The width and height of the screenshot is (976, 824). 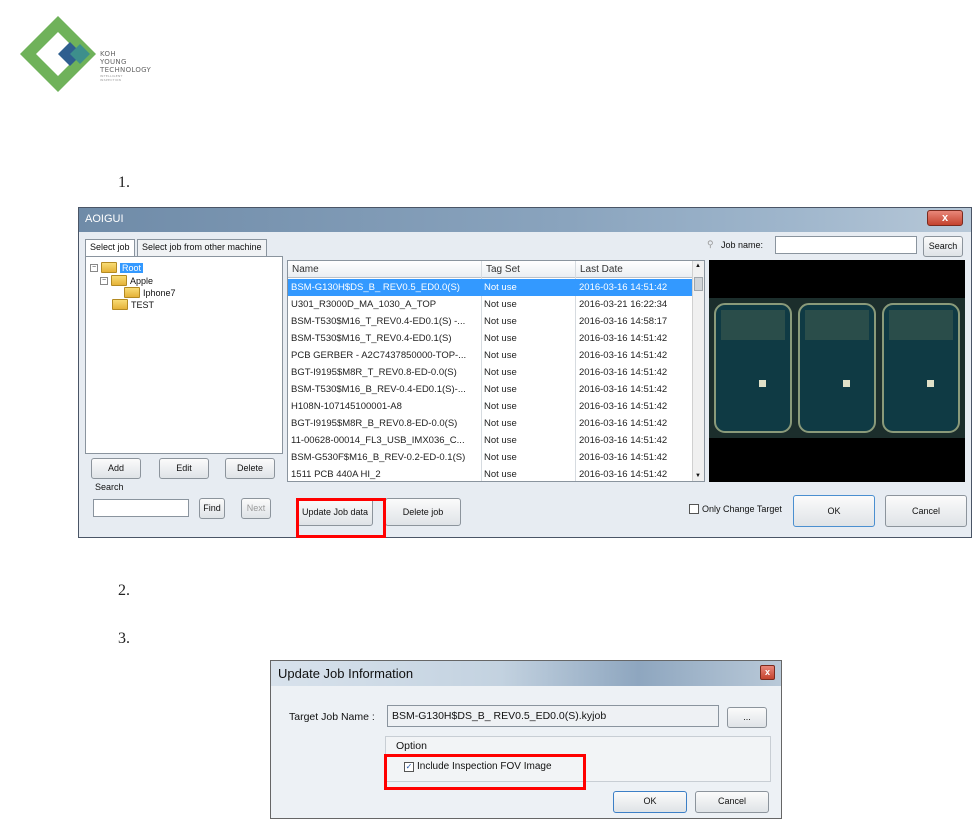 I want to click on job-name-label: Job name:, so click(x=742, y=245).